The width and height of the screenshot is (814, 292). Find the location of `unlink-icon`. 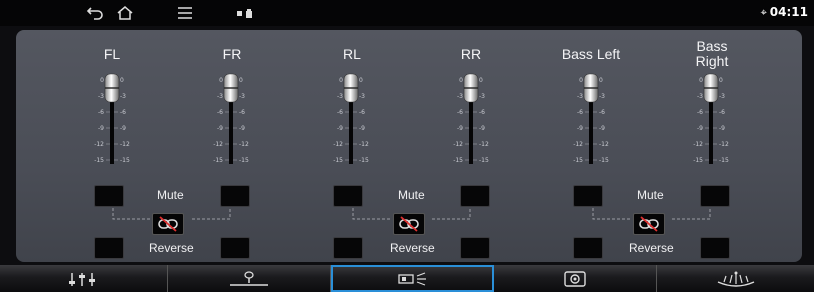

unlink-icon is located at coordinates (168, 224).